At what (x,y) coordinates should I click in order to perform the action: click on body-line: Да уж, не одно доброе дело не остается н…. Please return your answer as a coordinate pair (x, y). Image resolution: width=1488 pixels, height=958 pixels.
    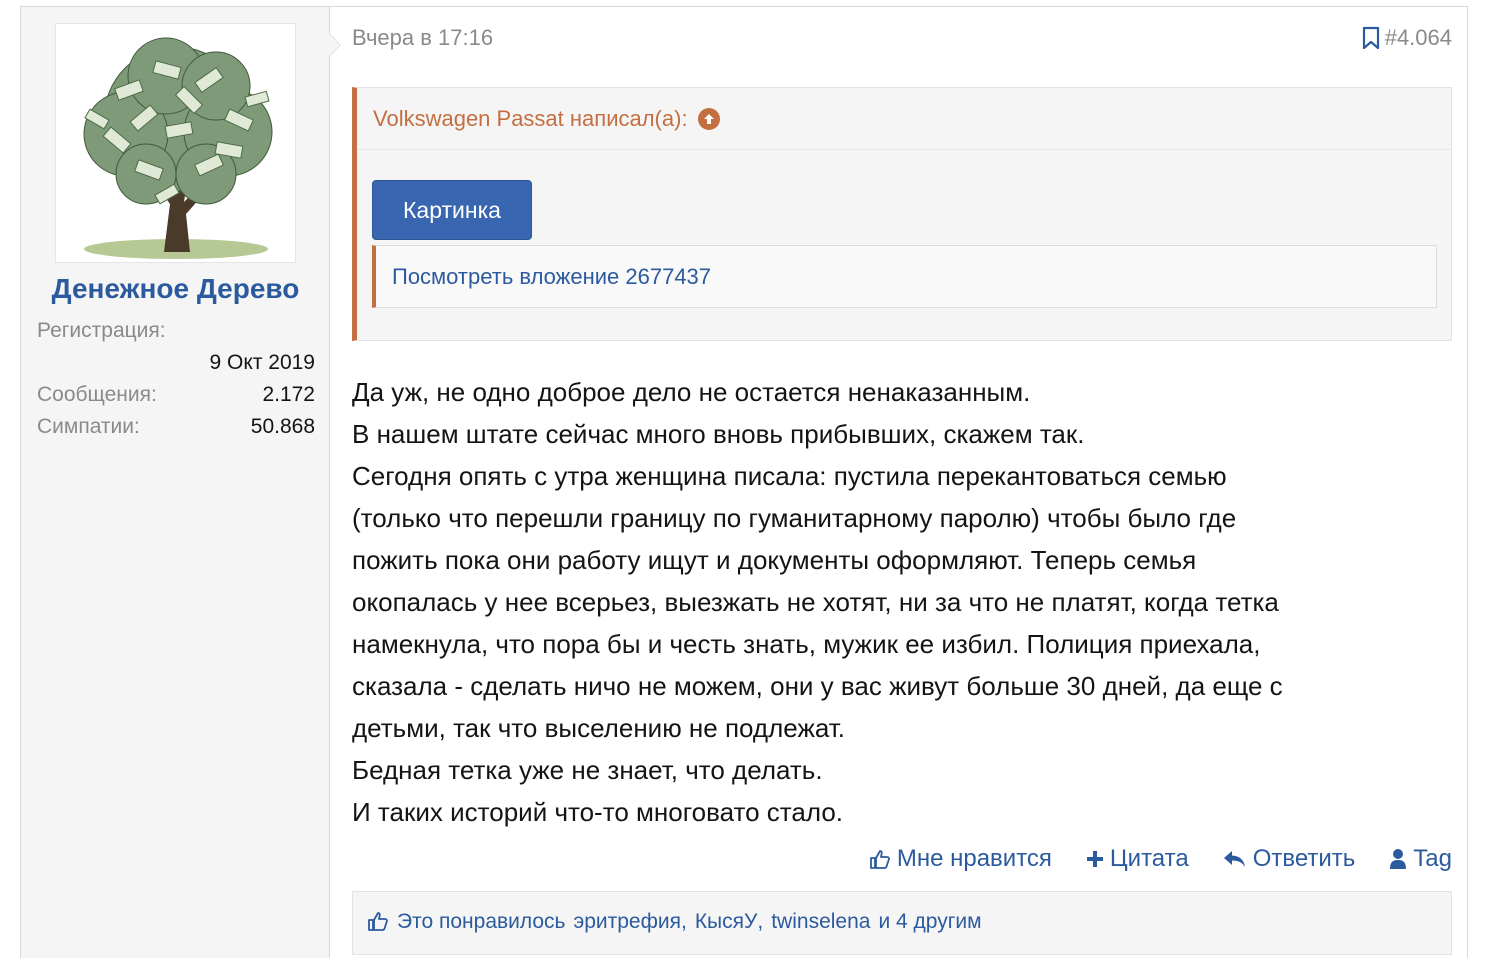
    Looking at the image, I should click on (691, 392).